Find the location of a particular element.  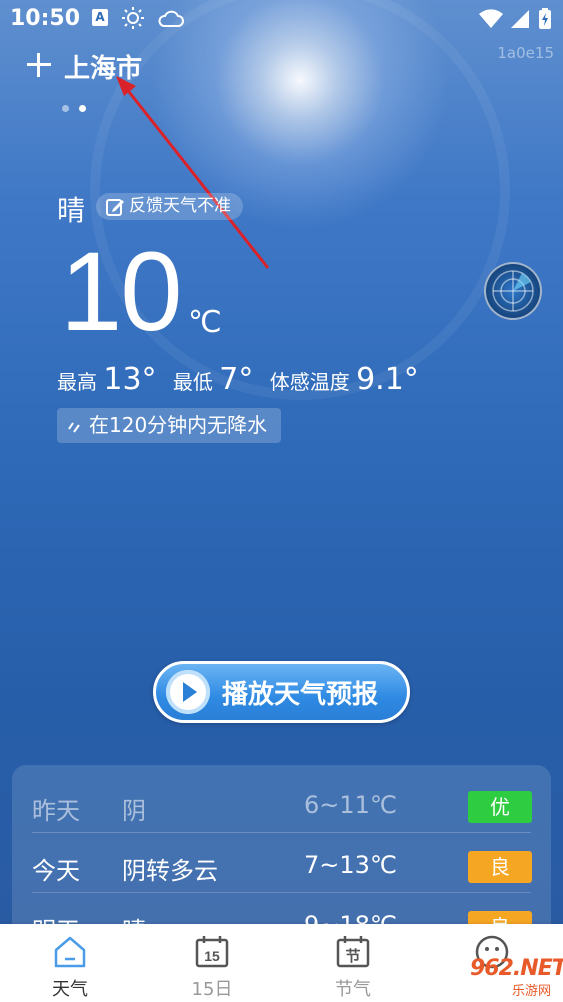

notification-a-icon: A is located at coordinates (100, 17).